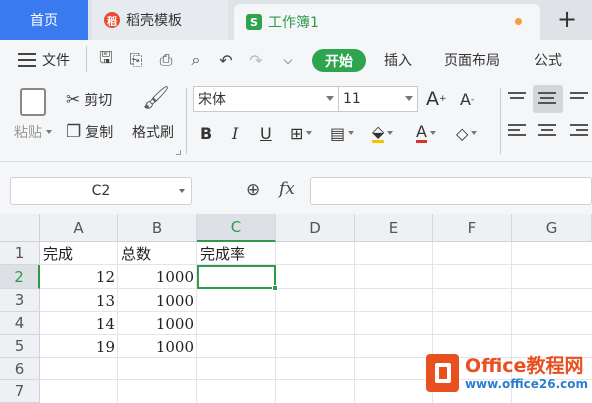 The height and width of the screenshot is (403, 592). What do you see at coordinates (212, 100) in the screenshot?
I see `font-name-value: 宋体` at bounding box center [212, 100].